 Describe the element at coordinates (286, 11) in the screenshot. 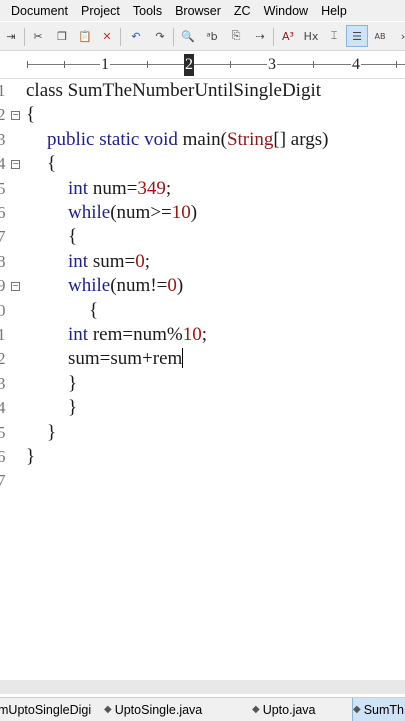

I see `menu-window: Window` at that location.